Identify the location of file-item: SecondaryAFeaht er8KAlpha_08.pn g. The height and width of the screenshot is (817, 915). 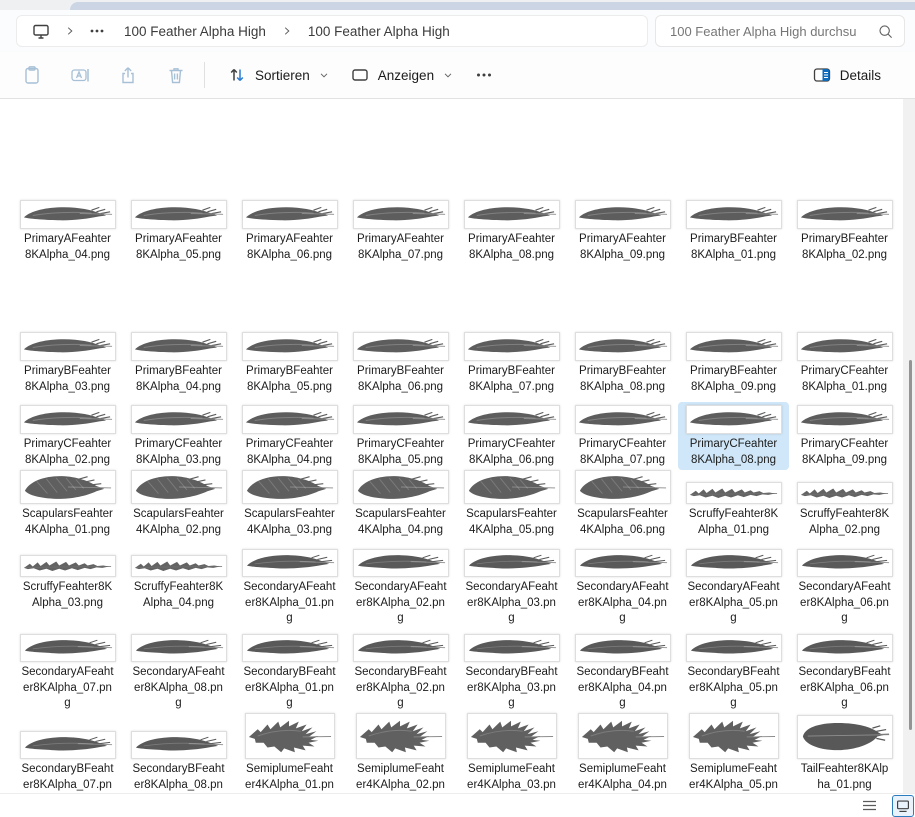
(178, 672).